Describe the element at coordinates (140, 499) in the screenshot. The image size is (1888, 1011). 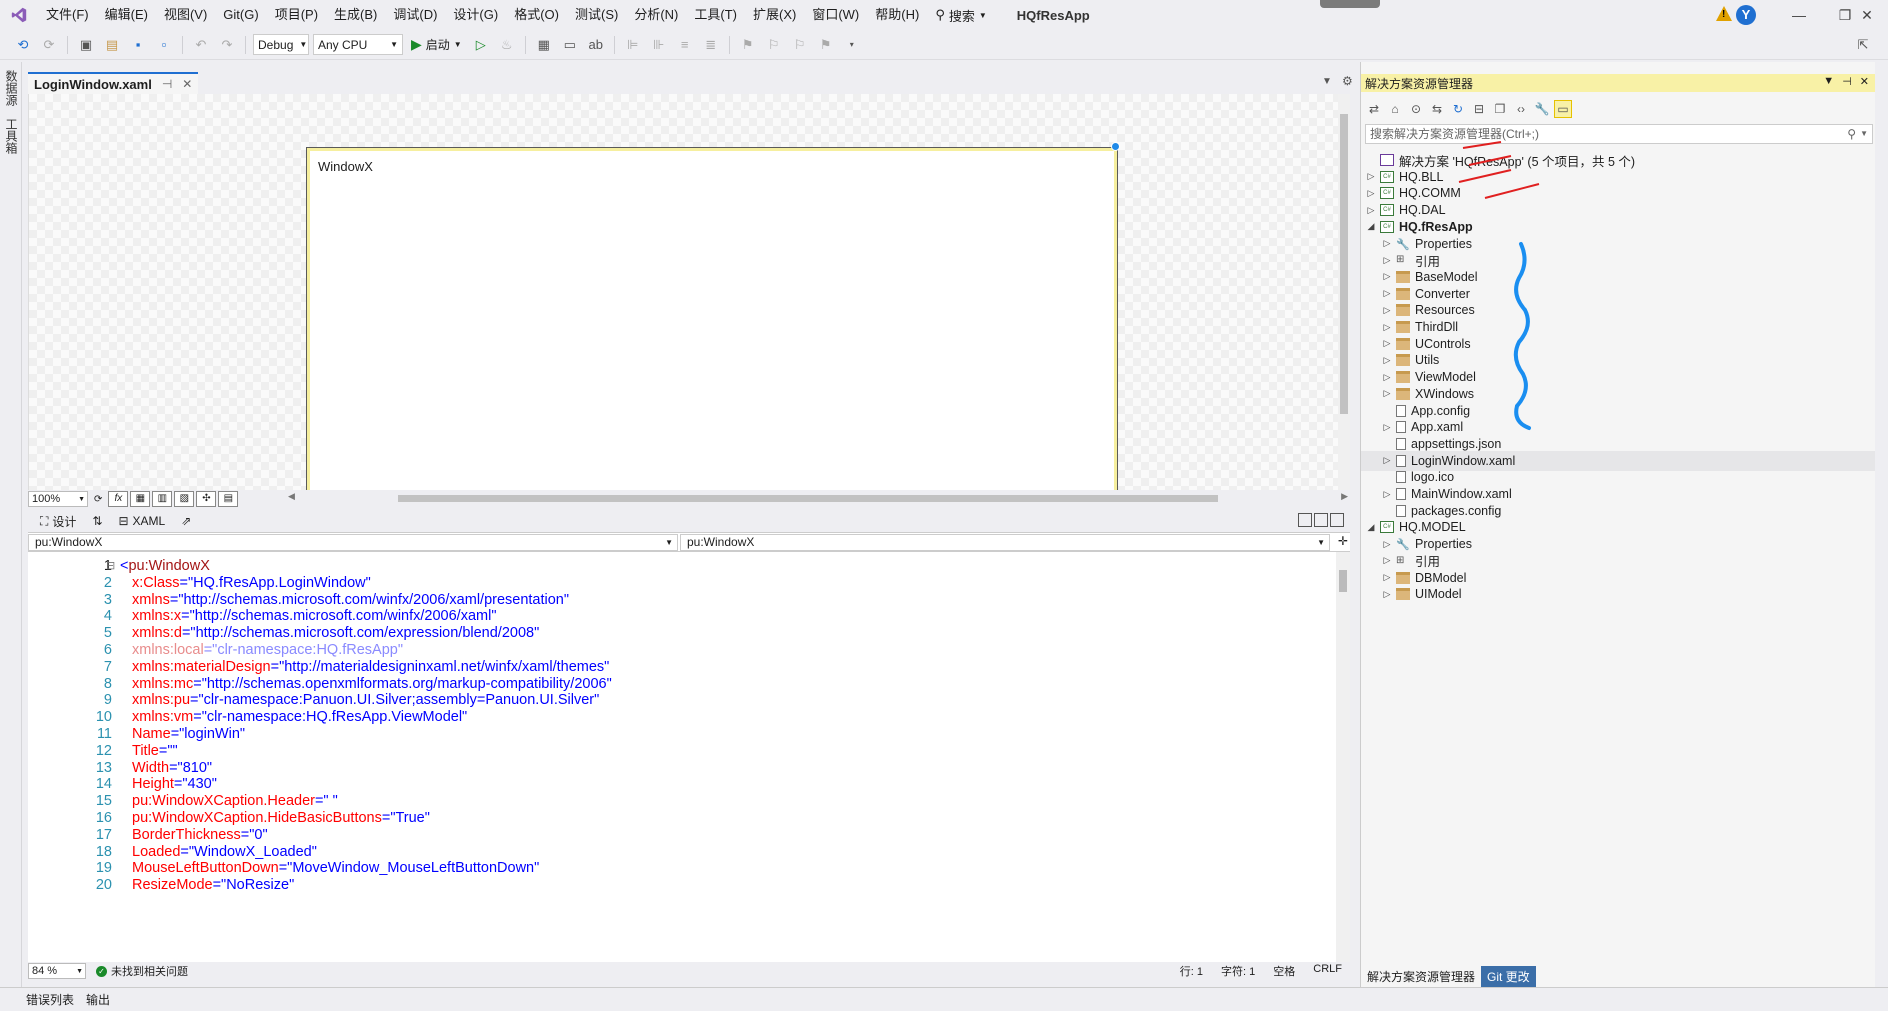
I see `grid-icon: ▦` at that location.